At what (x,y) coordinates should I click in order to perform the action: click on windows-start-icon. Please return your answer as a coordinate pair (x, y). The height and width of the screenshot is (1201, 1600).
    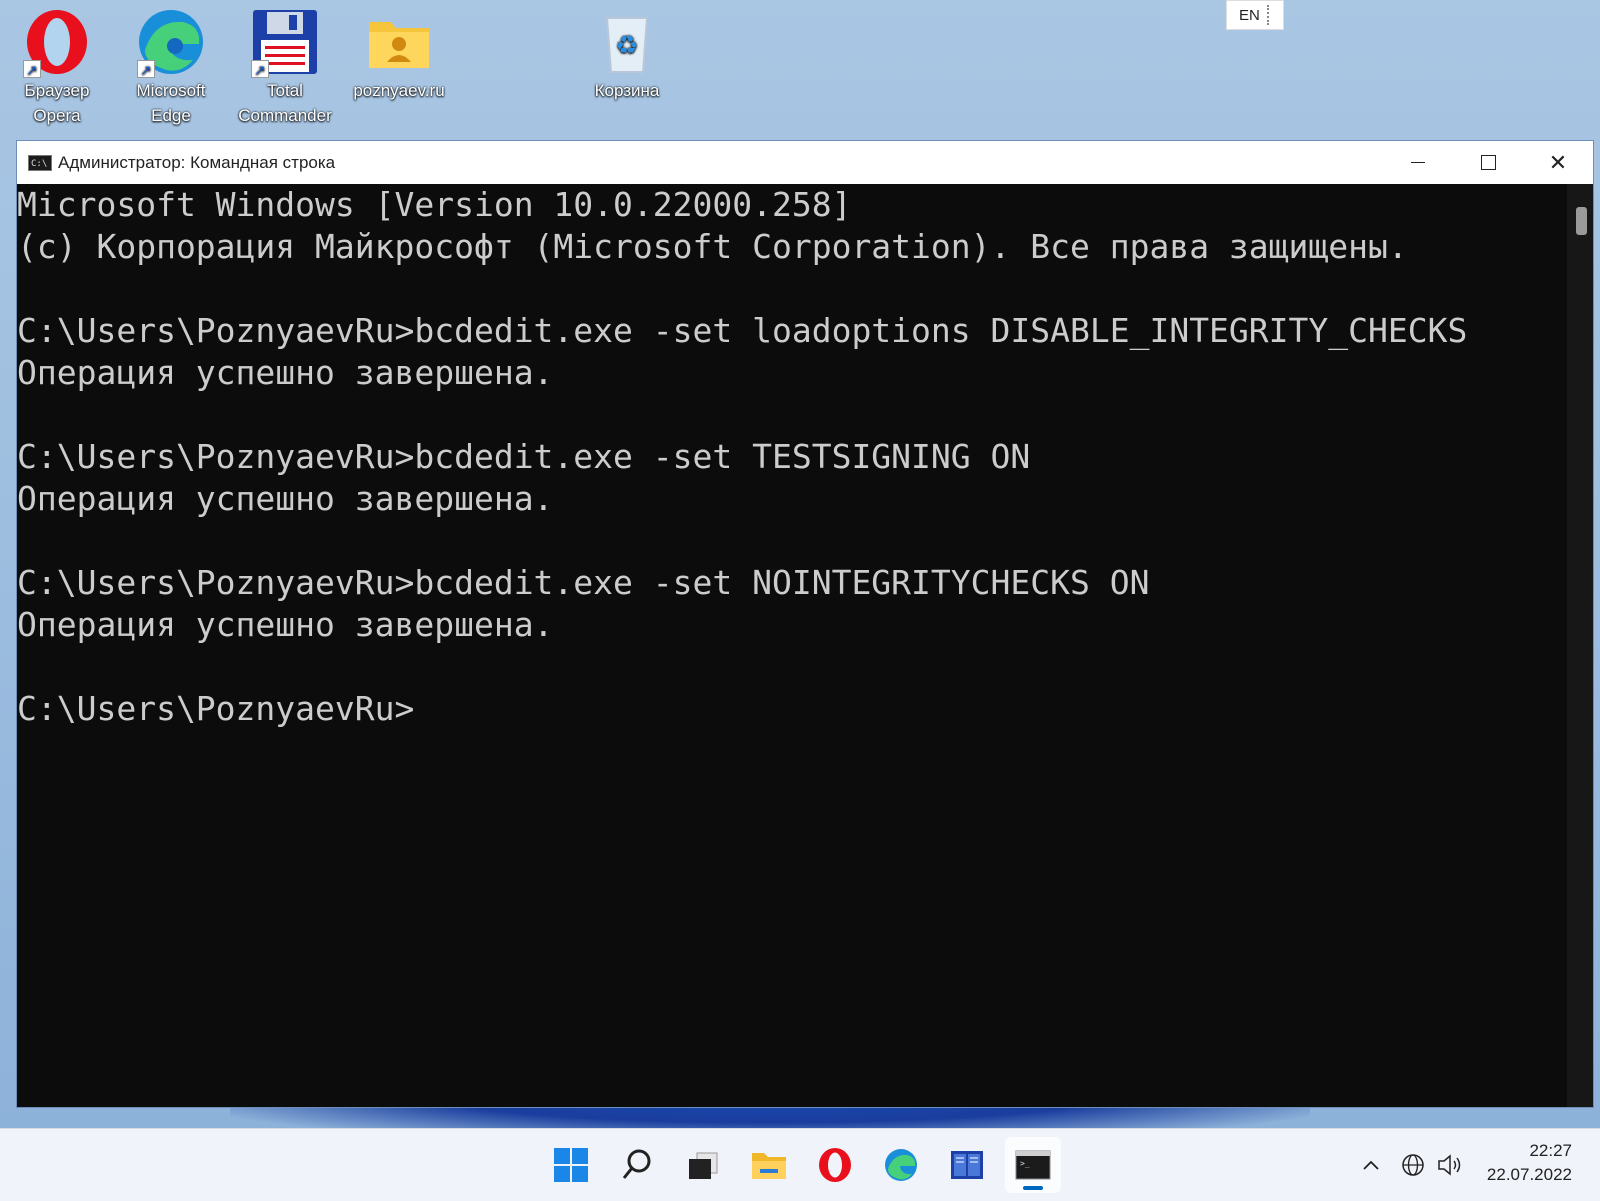
    Looking at the image, I should click on (571, 1165).